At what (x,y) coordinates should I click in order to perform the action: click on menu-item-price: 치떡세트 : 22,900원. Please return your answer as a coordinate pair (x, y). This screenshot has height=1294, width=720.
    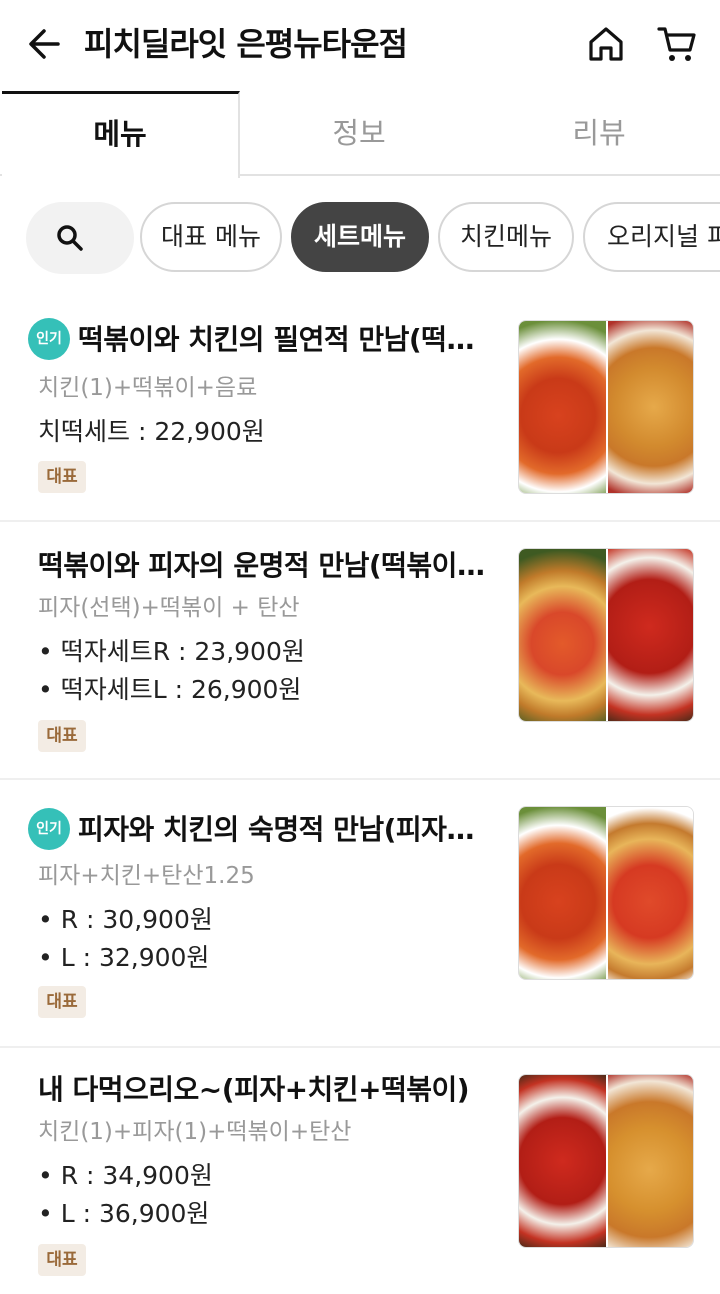
    Looking at the image, I should click on (151, 431).